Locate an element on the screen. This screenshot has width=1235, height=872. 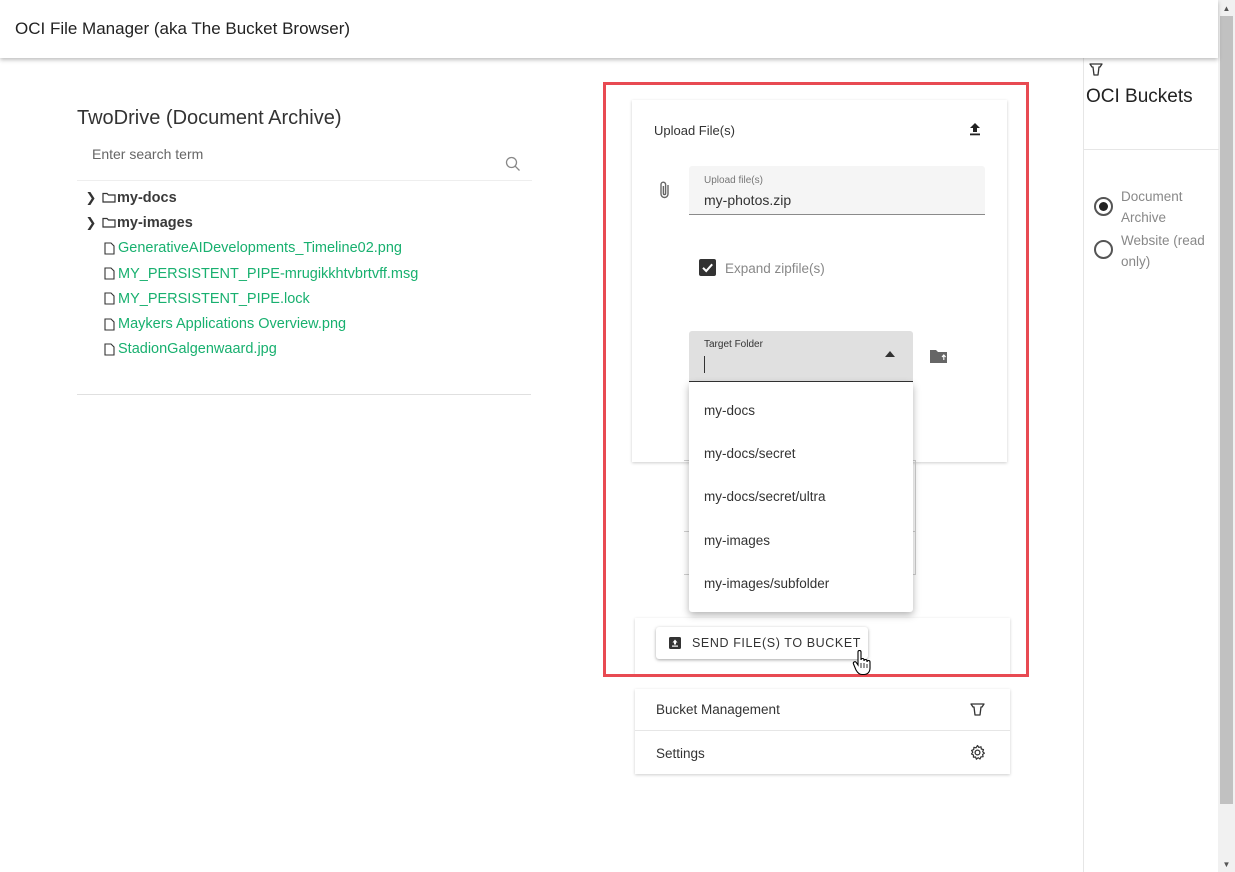
upload-box-icon is located at coordinates (675, 643).